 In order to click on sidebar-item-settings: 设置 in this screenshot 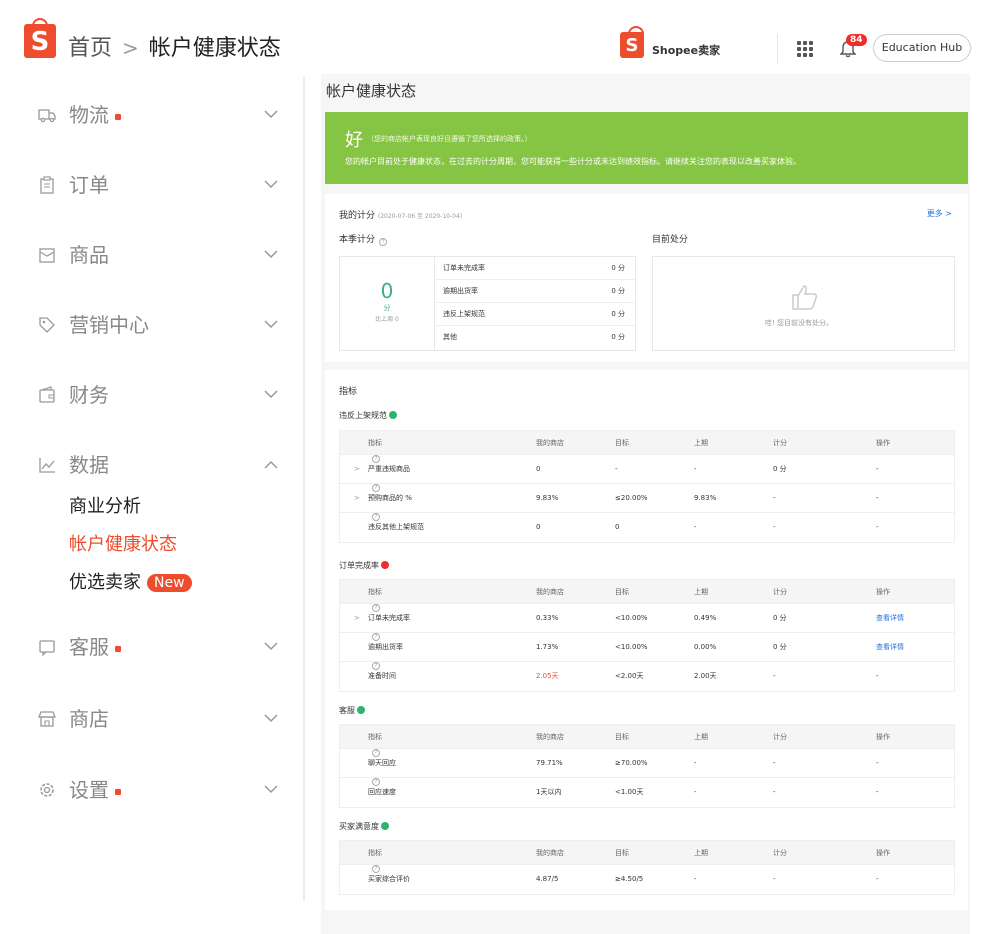, I will do `click(161, 790)`.